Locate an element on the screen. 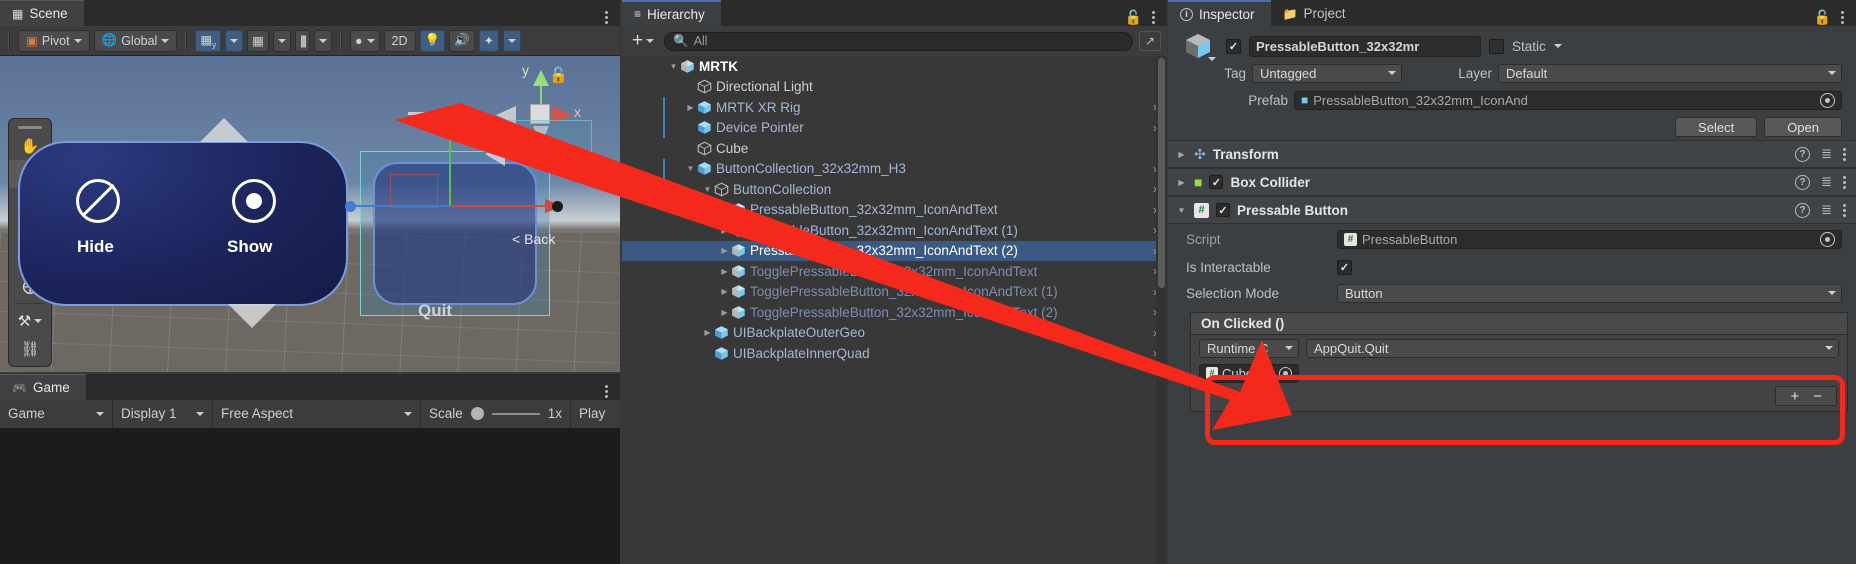 This screenshot has width=1856, height=564. layer-dropdown: Default is located at coordinates (1670, 73).